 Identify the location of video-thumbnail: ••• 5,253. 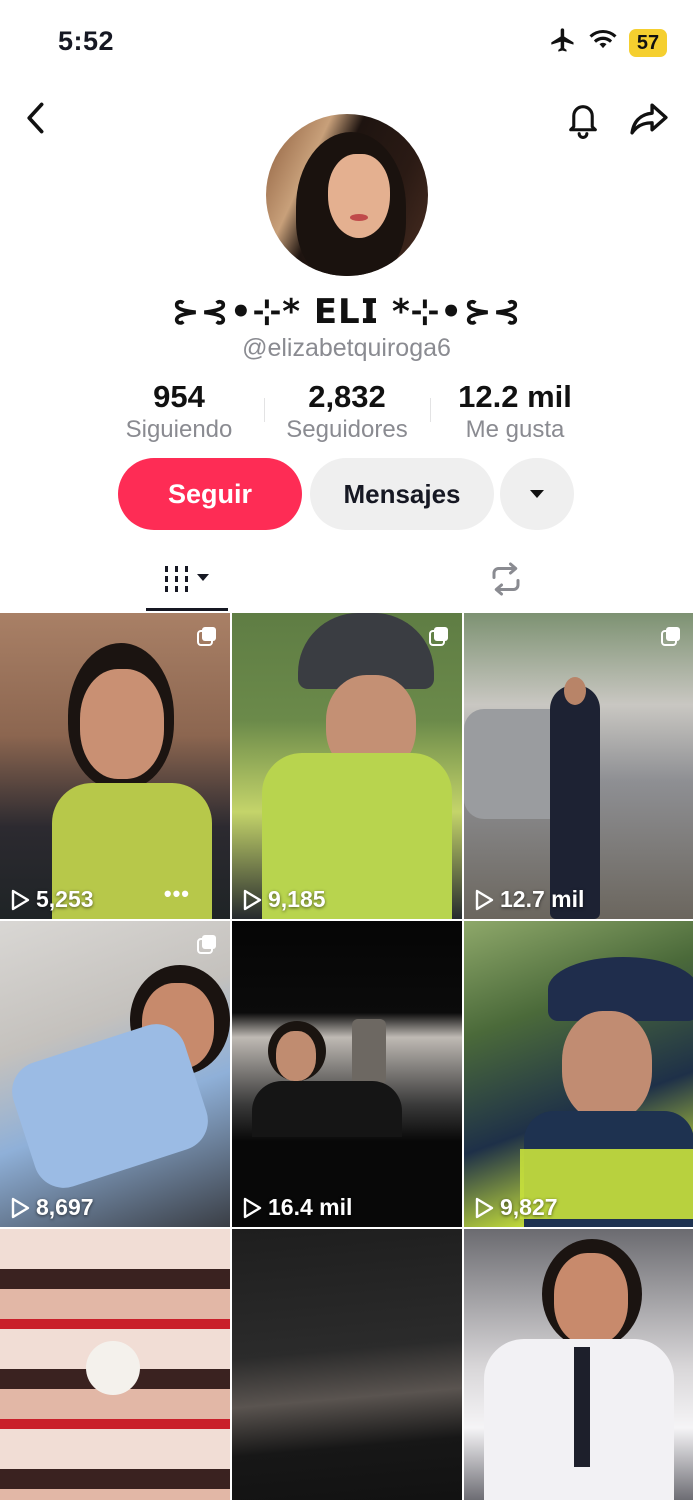
(115, 766).